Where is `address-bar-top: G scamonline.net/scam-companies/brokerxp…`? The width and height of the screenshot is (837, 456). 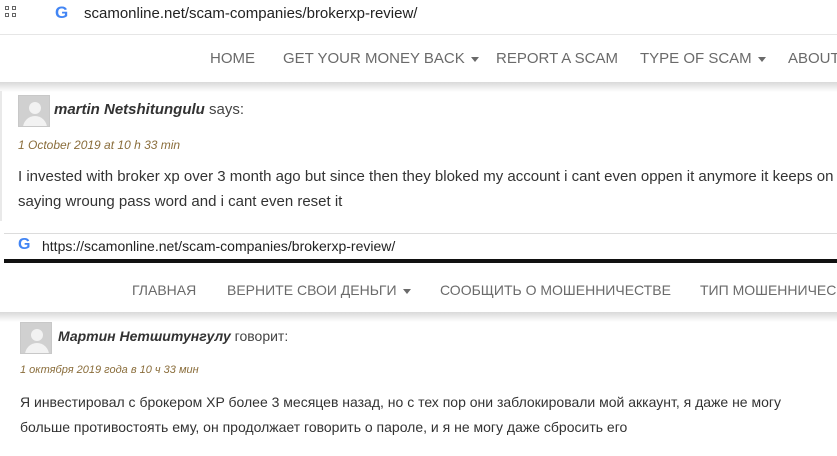 address-bar-top: G scamonline.net/scam-companies/brokerxp… is located at coordinates (418, 15).